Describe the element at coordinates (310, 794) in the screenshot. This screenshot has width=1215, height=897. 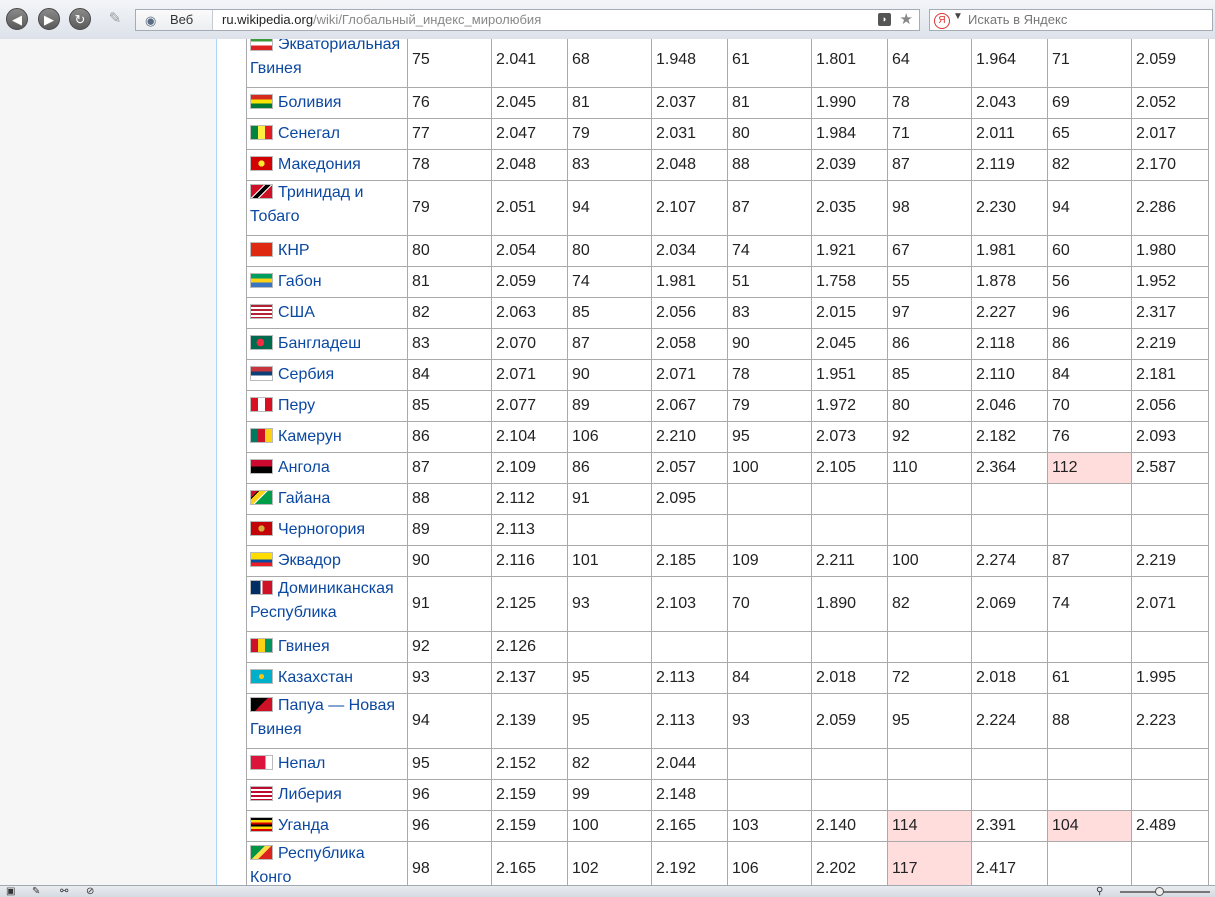
I see `country-link: Либерия` at that location.